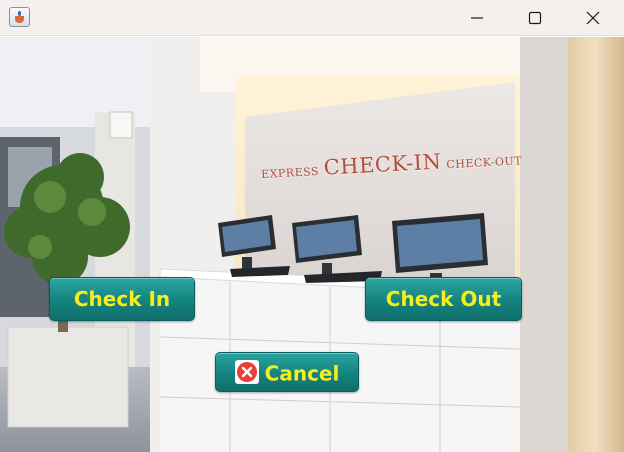 The height and width of the screenshot is (452, 624). I want to click on close-button, so click(593, 18).